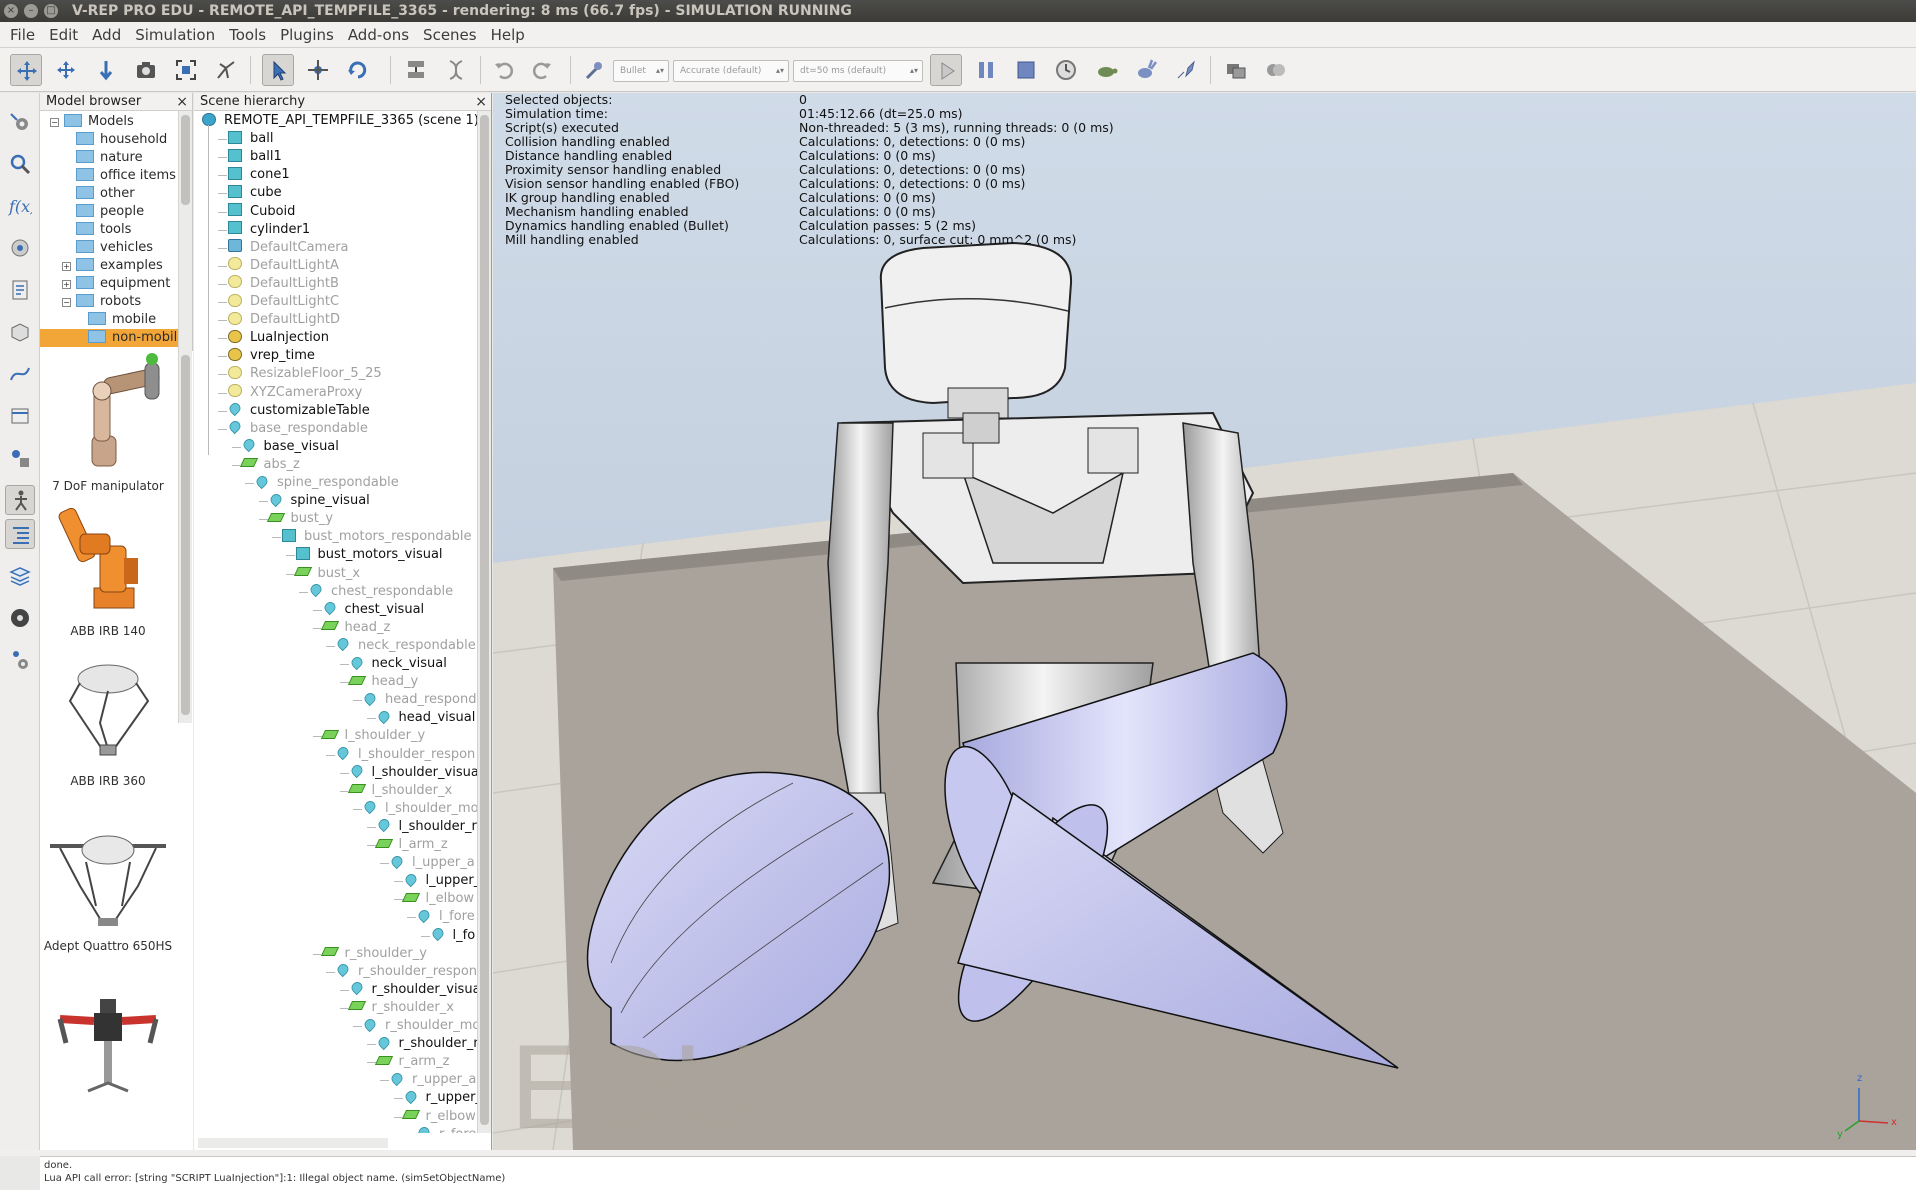  I want to click on faster-rabbit-icon, so click(1146, 70).